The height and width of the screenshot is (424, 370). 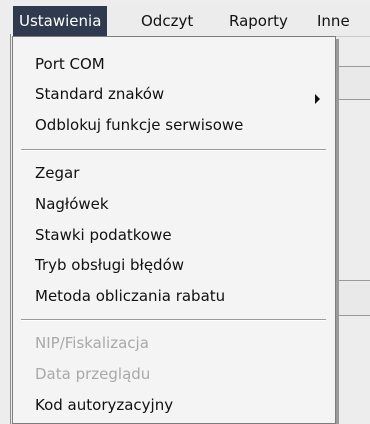 I want to click on menu-inne: Inne, so click(x=333, y=21).